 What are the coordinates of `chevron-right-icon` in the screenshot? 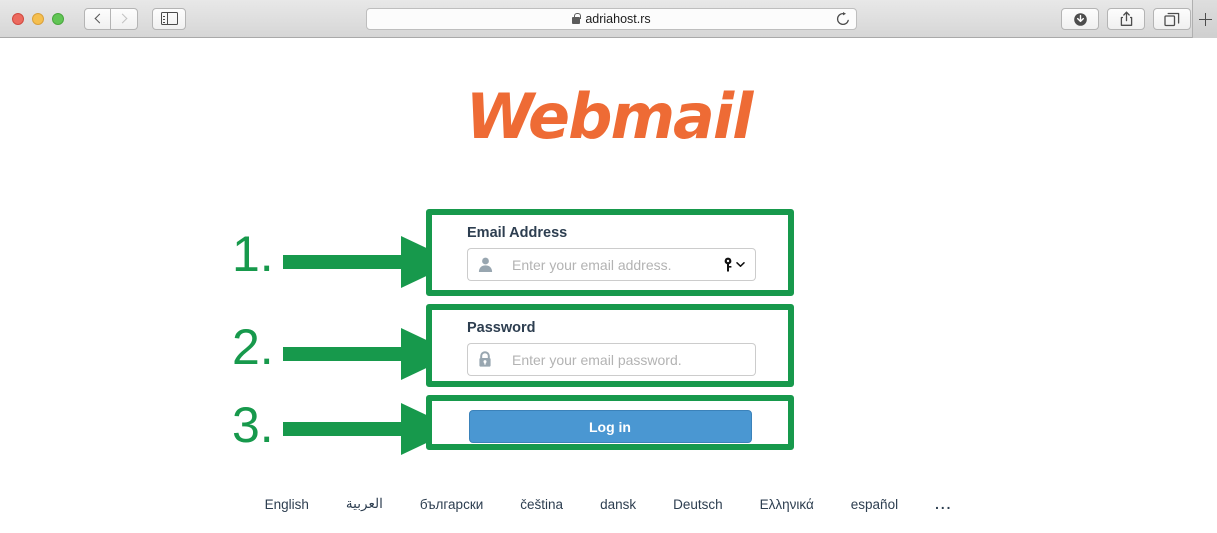 It's located at (122, 18).